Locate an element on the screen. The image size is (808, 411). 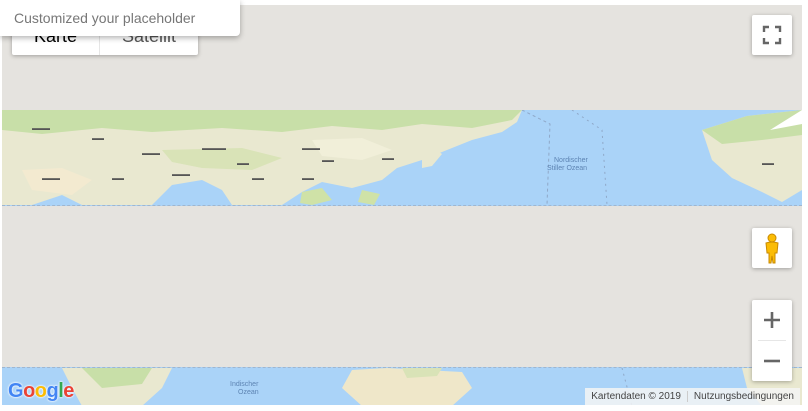
map-data-credit: Kartendaten © 2019 is located at coordinates (636, 396).